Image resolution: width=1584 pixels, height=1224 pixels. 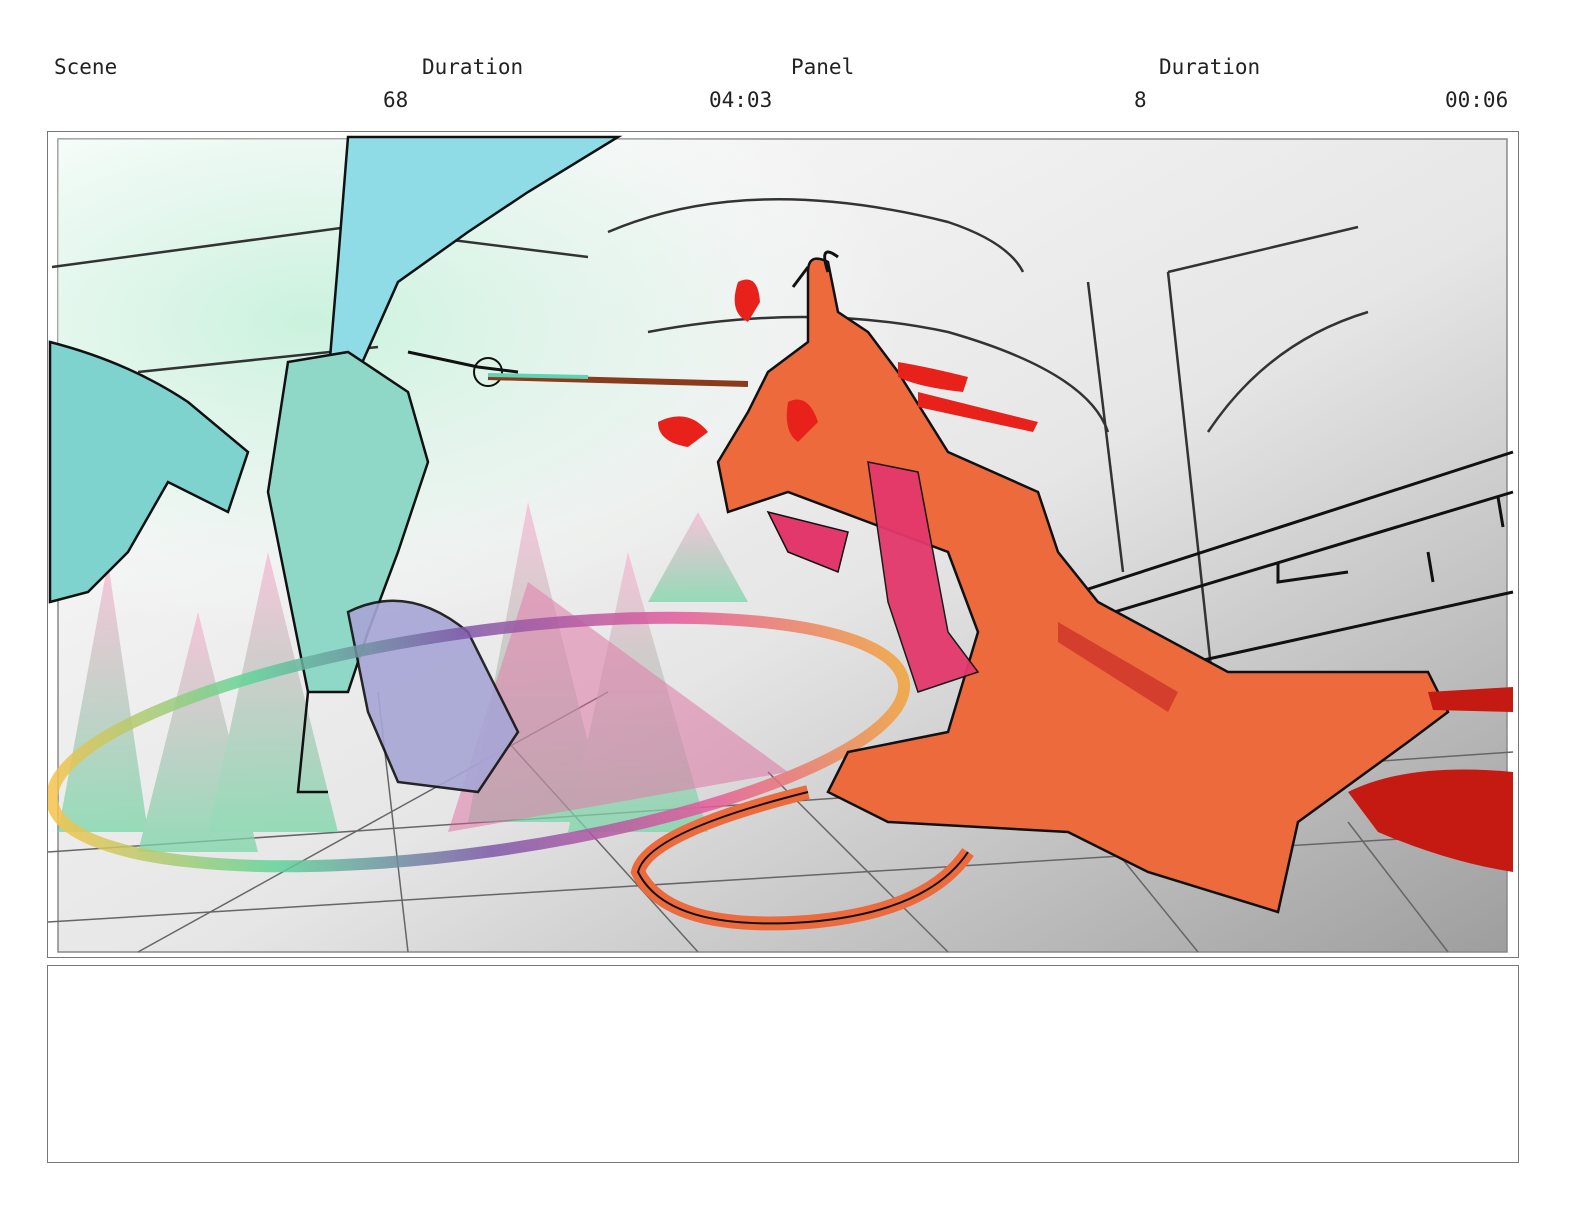 What do you see at coordinates (86, 67) in the screenshot?
I see `scene-label: Scene` at bounding box center [86, 67].